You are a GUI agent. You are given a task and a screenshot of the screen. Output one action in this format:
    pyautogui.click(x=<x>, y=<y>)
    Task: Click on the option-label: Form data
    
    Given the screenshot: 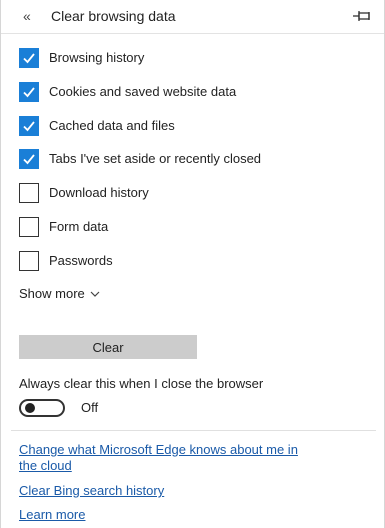 What is the action you would take?
    pyautogui.click(x=79, y=226)
    